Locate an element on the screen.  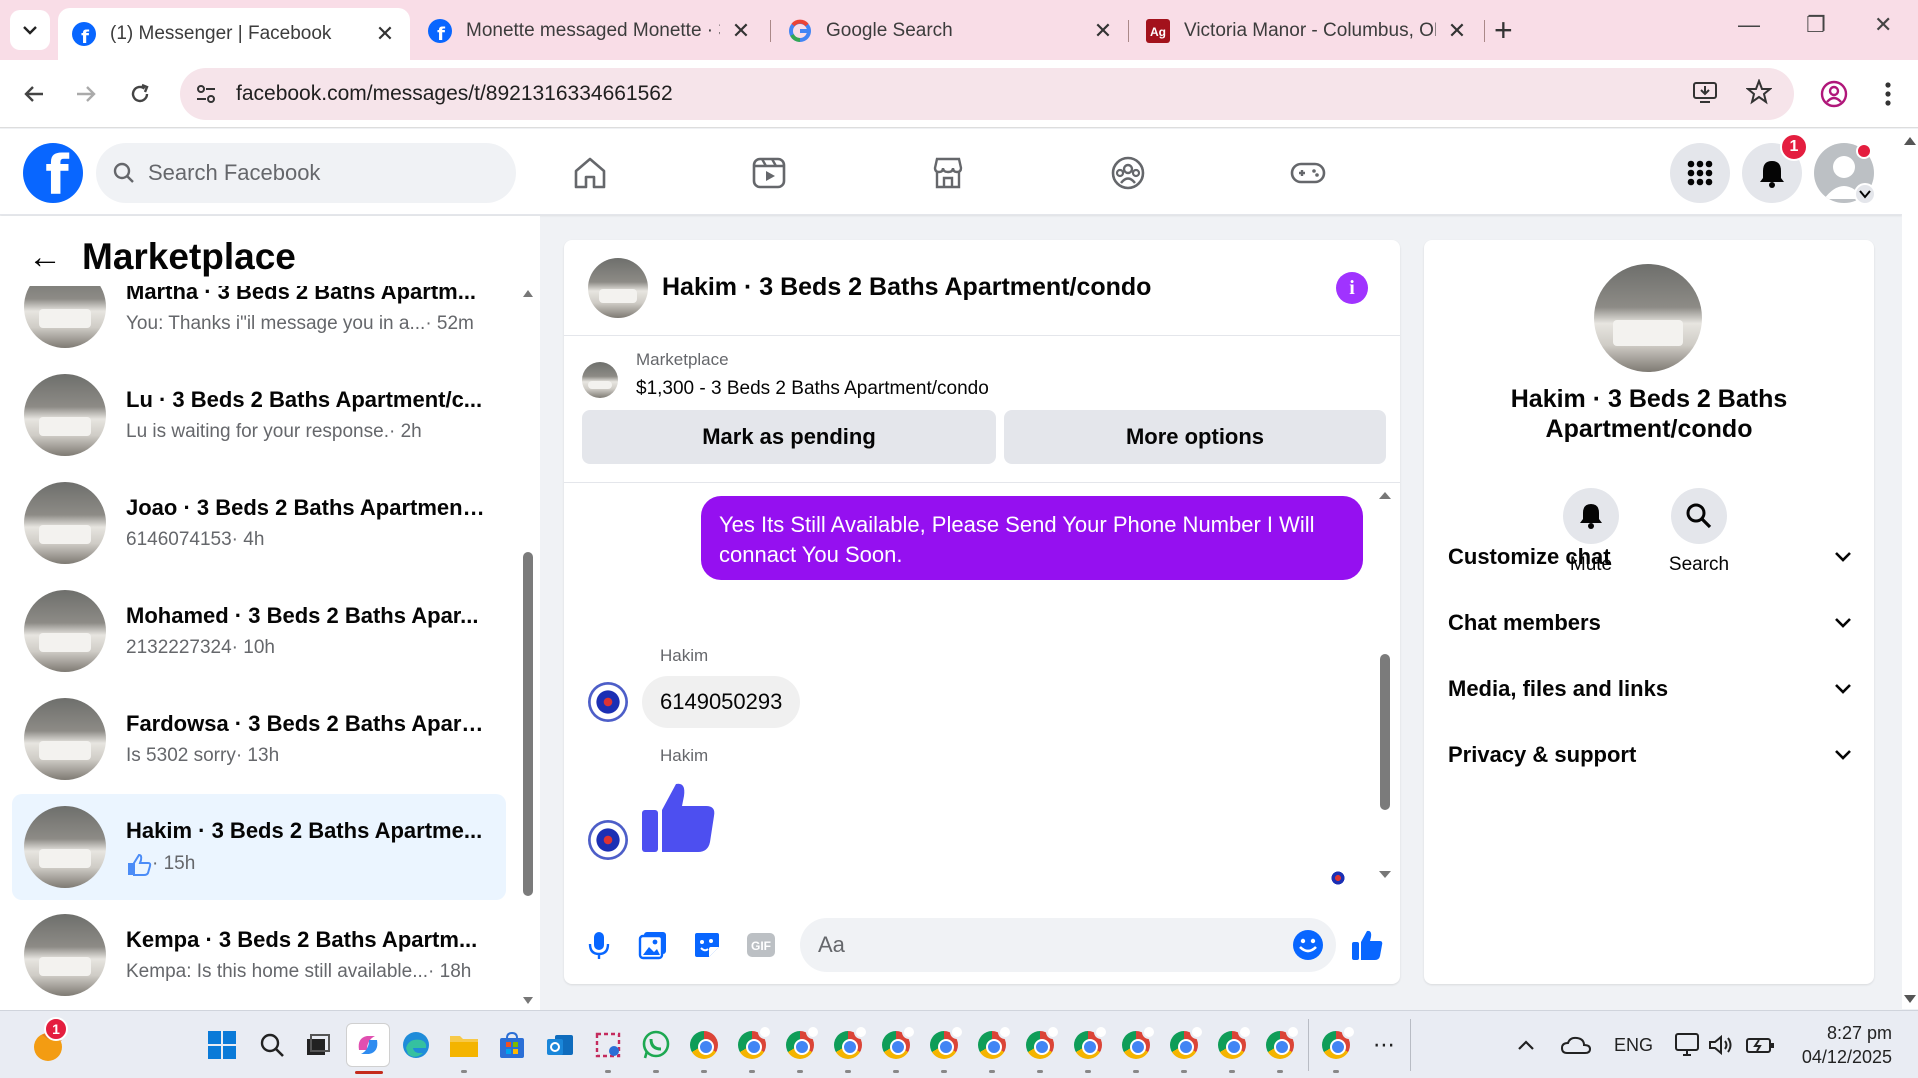
facebook-search is located at coordinates (306, 173).